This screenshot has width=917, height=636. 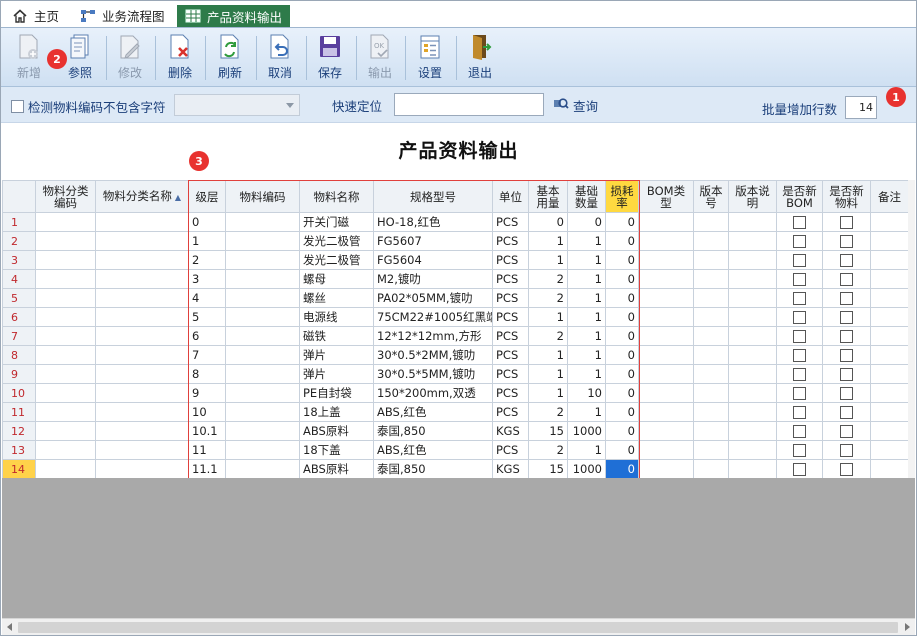 What do you see at coordinates (207, 468) in the screenshot?
I see `level-cell: 11.1` at bounding box center [207, 468].